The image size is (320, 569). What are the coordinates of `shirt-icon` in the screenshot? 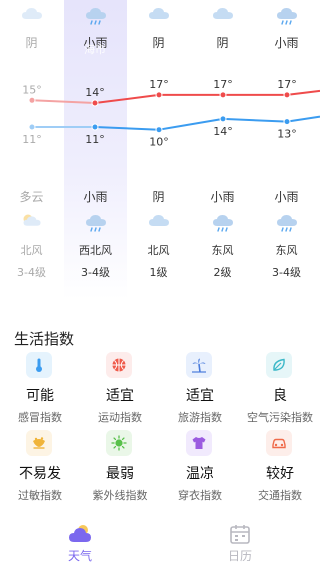 It's located at (199, 443).